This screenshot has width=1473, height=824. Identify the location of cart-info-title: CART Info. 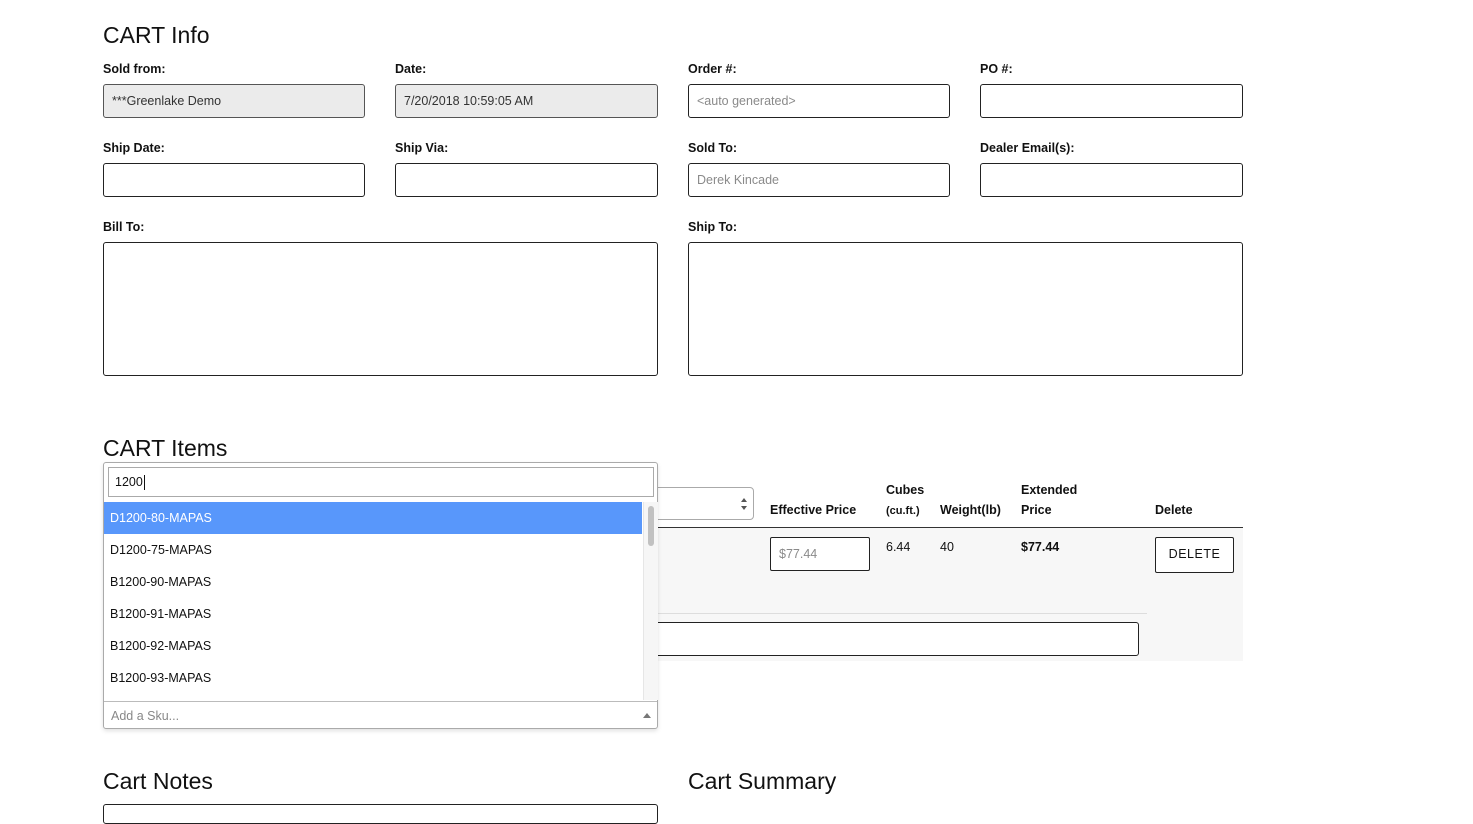
(156, 35).